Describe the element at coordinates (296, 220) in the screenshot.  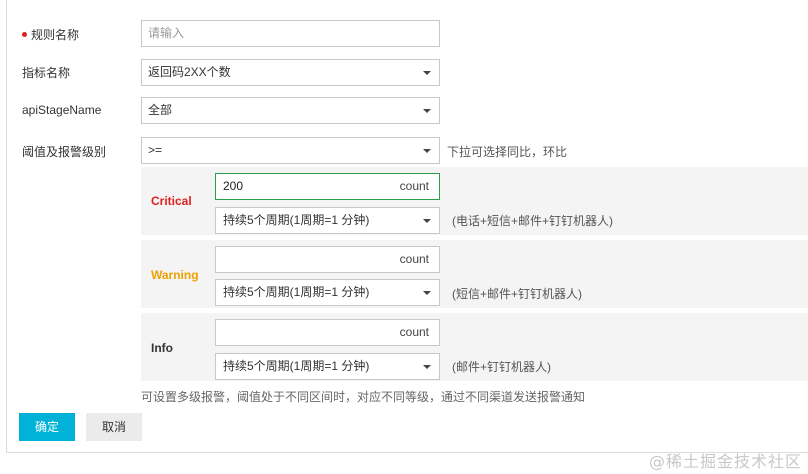
I see `critical-duration-value: 持续5个周期(1周期=1 分钟)` at that location.